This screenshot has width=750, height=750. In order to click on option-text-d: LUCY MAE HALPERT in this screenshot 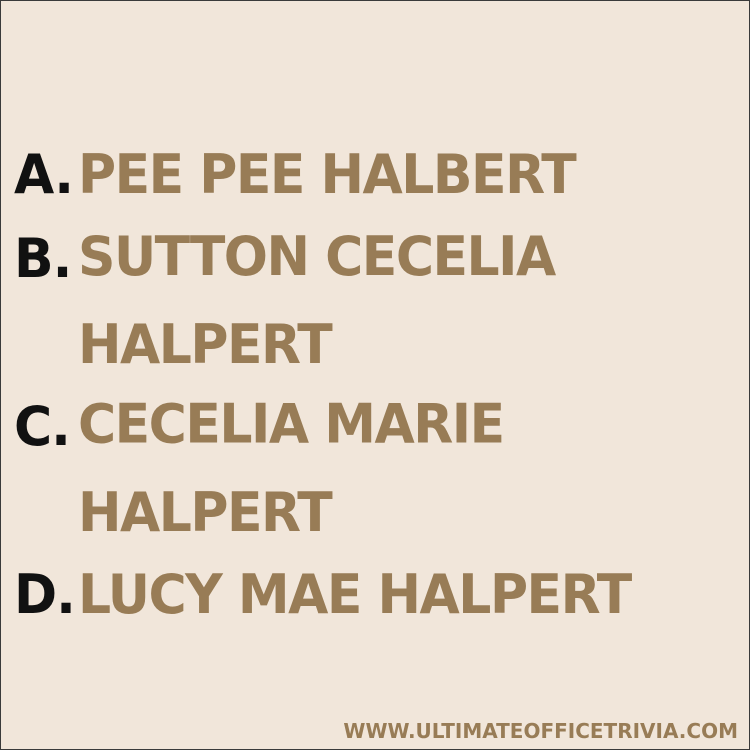, I will do `click(355, 595)`.